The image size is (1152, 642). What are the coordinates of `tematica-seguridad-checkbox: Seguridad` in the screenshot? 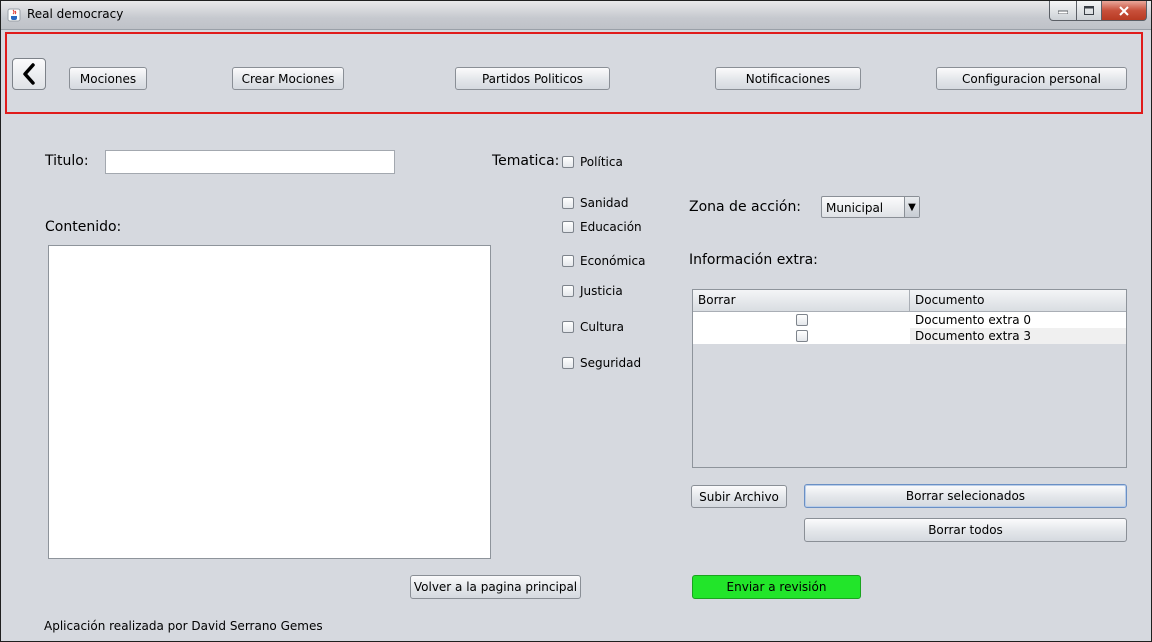 It's located at (601, 363).